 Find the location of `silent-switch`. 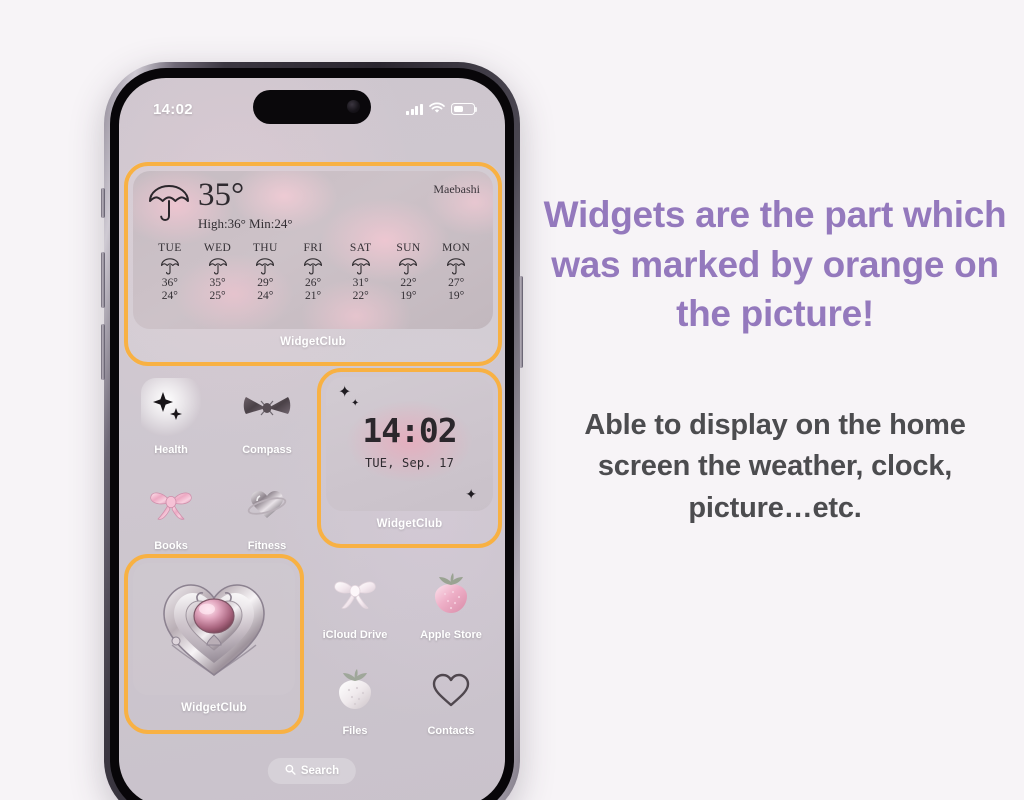

silent-switch is located at coordinates (103, 203).